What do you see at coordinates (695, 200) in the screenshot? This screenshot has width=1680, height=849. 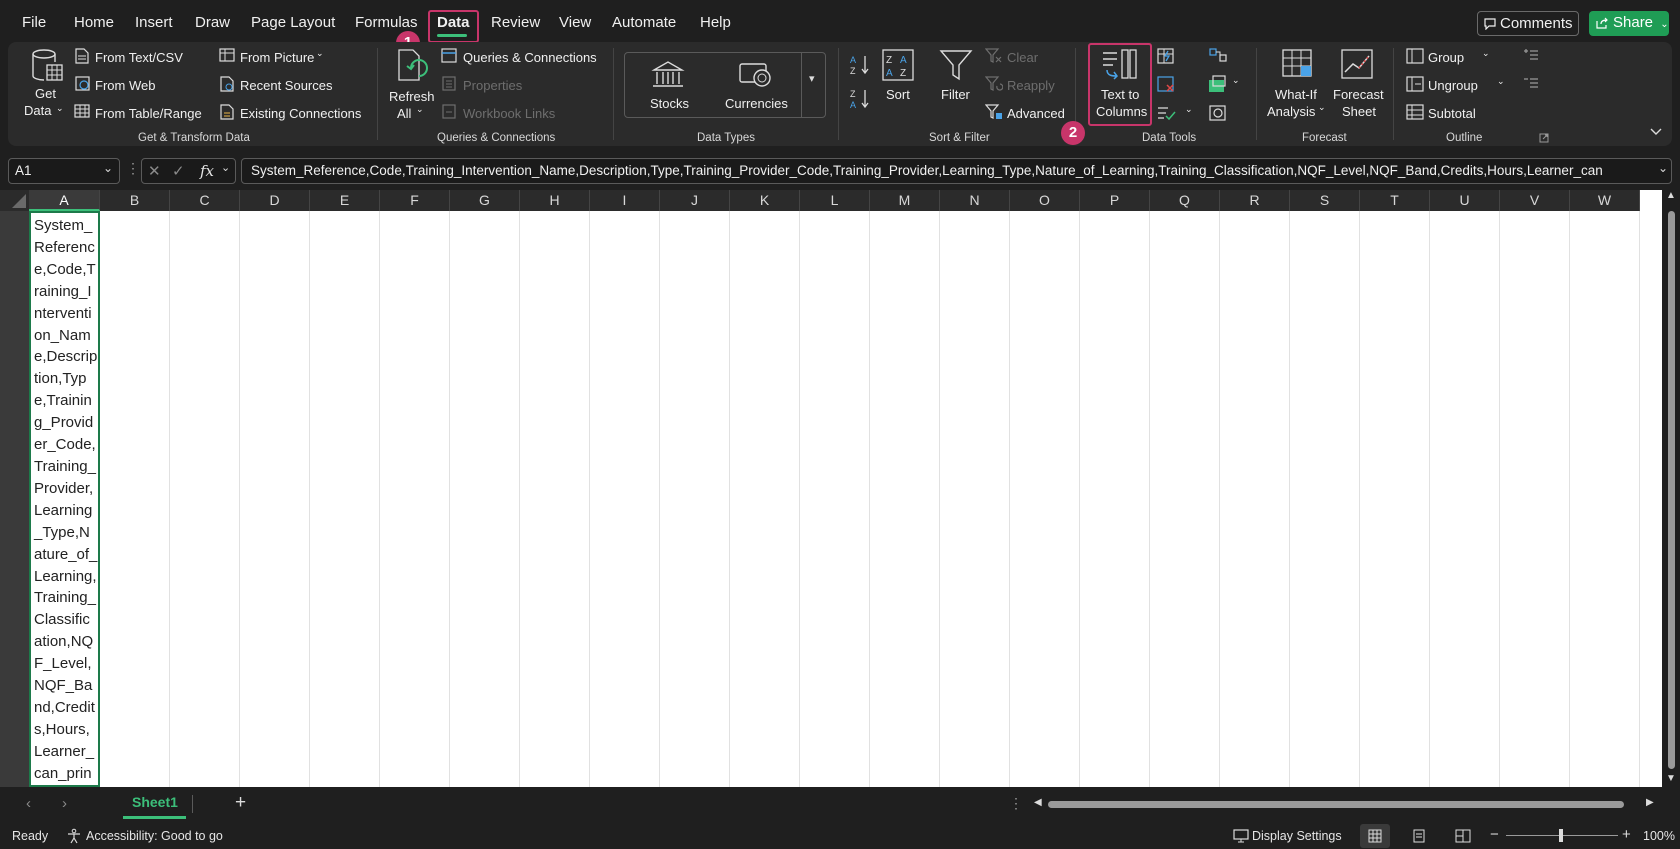 I see `column-header-j: J` at bounding box center [695, 200].